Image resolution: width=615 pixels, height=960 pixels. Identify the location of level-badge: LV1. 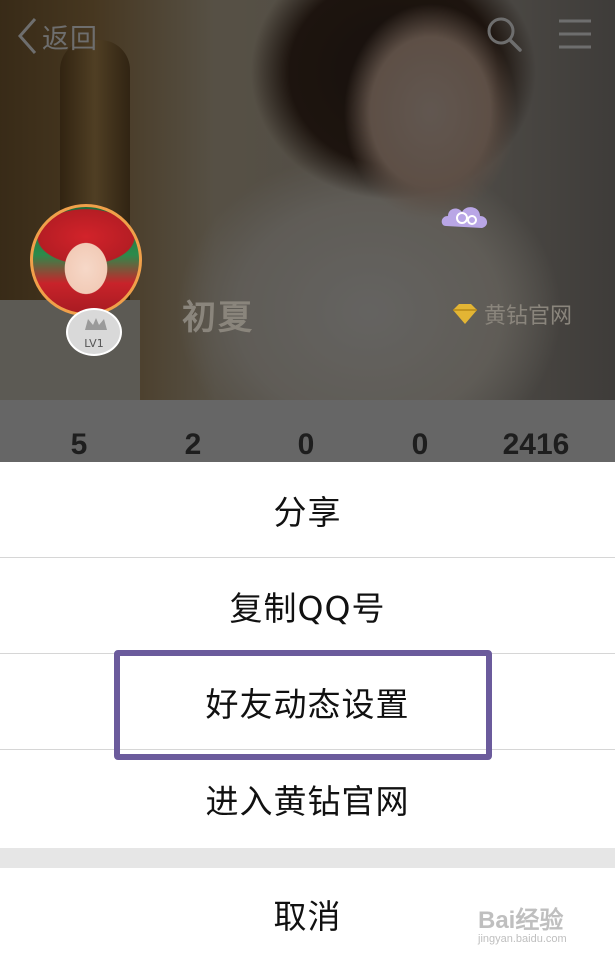
(94, 332).